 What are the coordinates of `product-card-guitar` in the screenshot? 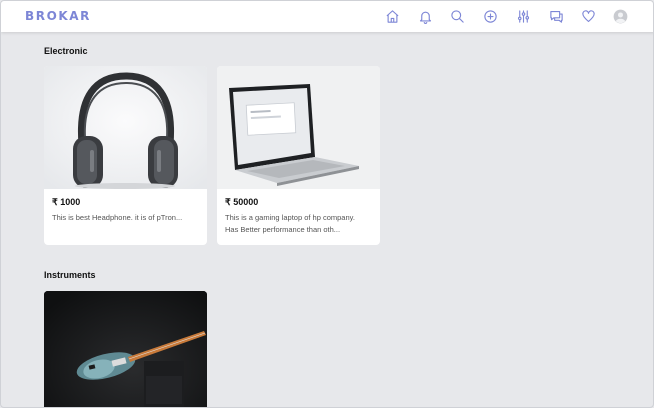 It's located at (125, 349).